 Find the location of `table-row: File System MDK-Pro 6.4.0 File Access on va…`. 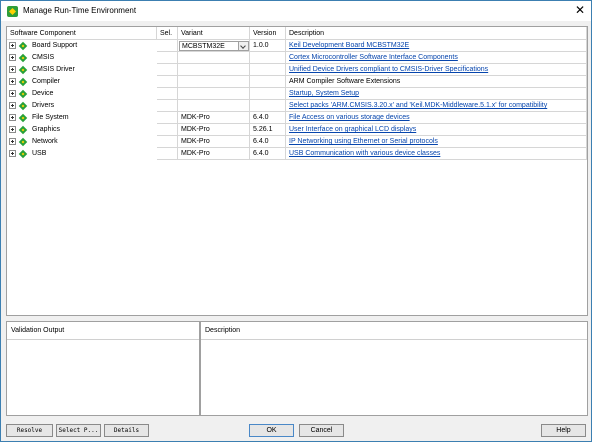

table-row: File System MDK-Pro 6.4.0 File Access on va… is located at coordinates (297, 118).